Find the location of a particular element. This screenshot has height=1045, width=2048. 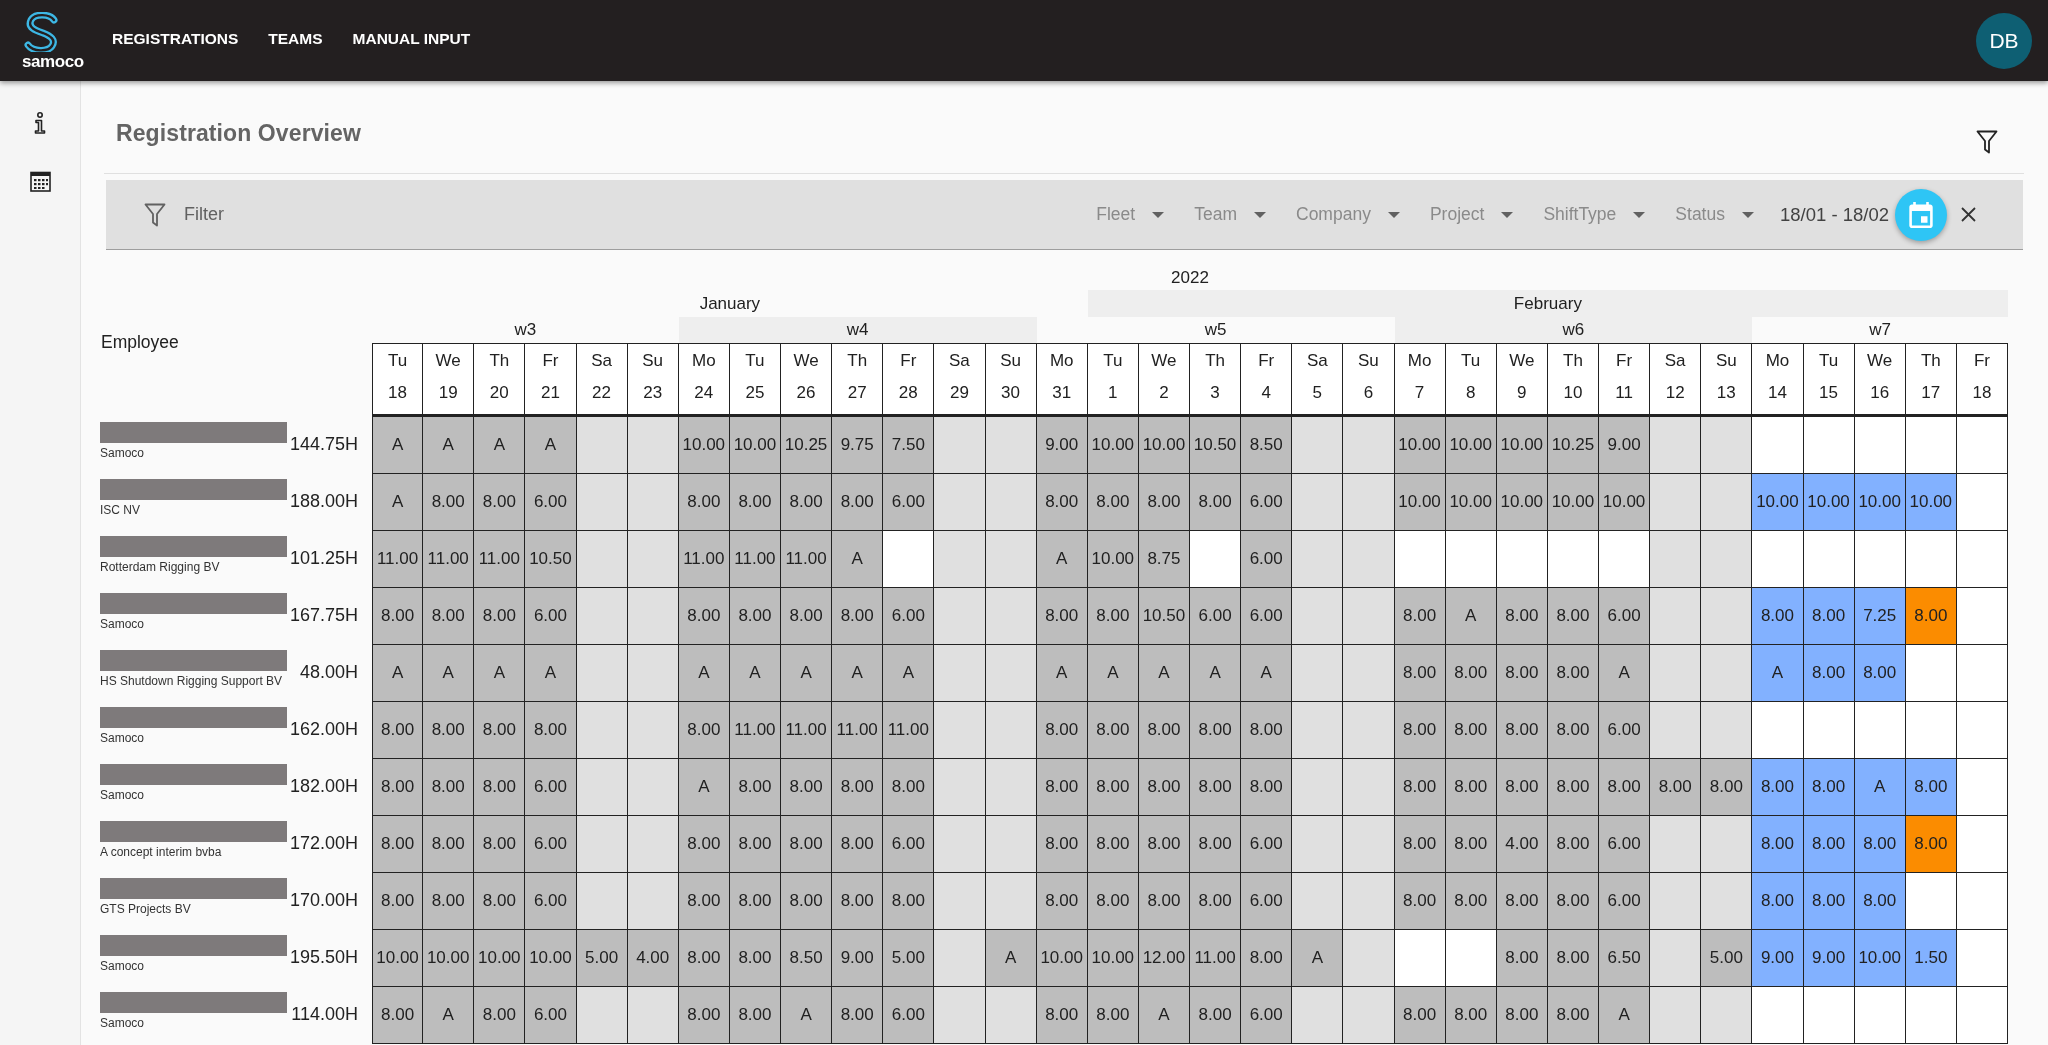

date-label: 8 is located at coordinates (1470, 393).